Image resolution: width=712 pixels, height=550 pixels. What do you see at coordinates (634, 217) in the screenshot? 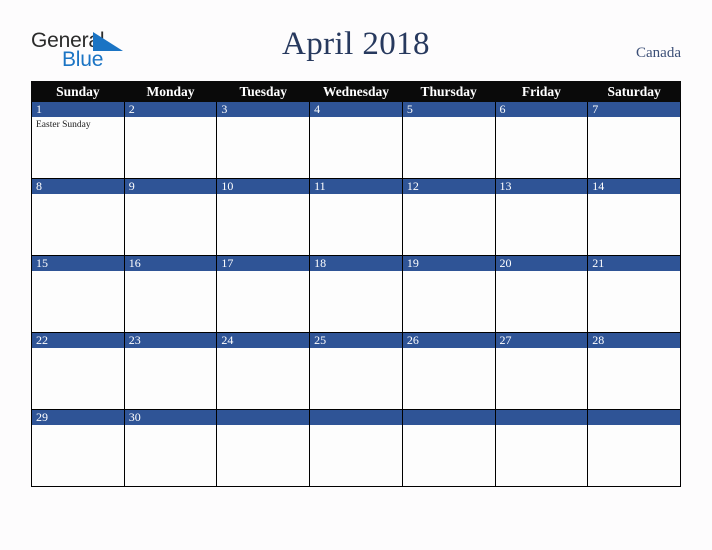
I see `calendar-day-cell: 14` at bounding box center [634, 217].